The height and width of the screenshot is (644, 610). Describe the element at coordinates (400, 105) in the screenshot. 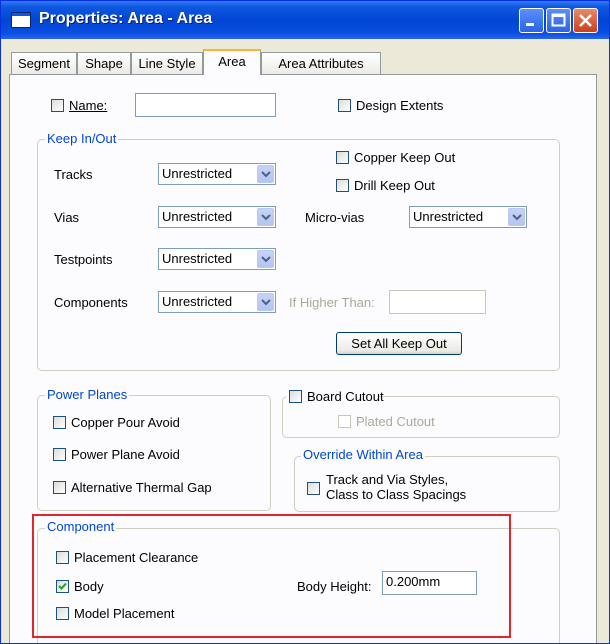

I see `design-extents-label: Design Extents` at that location.